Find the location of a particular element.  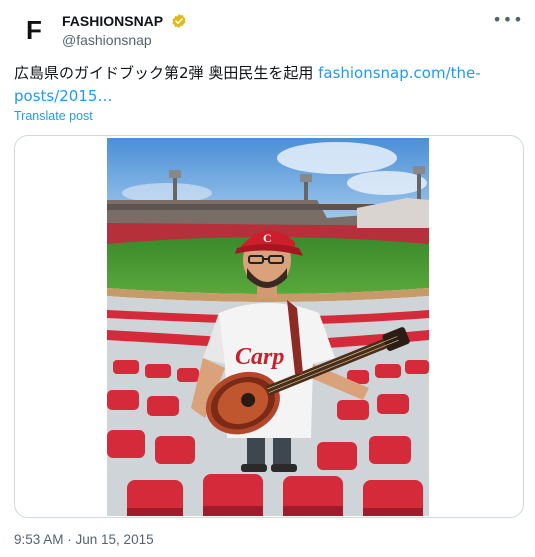

display-name: FASHIONSNAP is located at coordinates (112, 21).